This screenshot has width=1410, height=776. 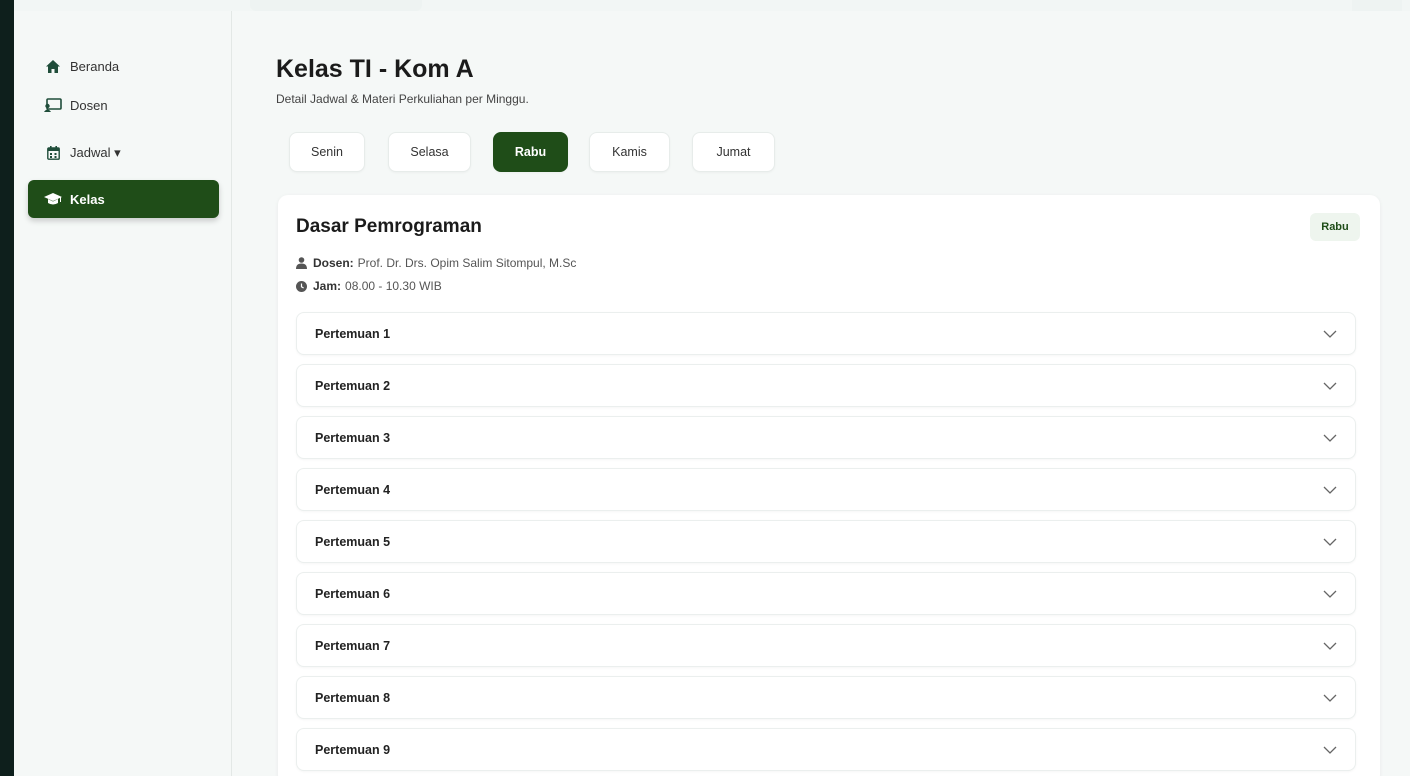 I want to click on sidebar-item-label: Kelas, so click(x=87, y=199).